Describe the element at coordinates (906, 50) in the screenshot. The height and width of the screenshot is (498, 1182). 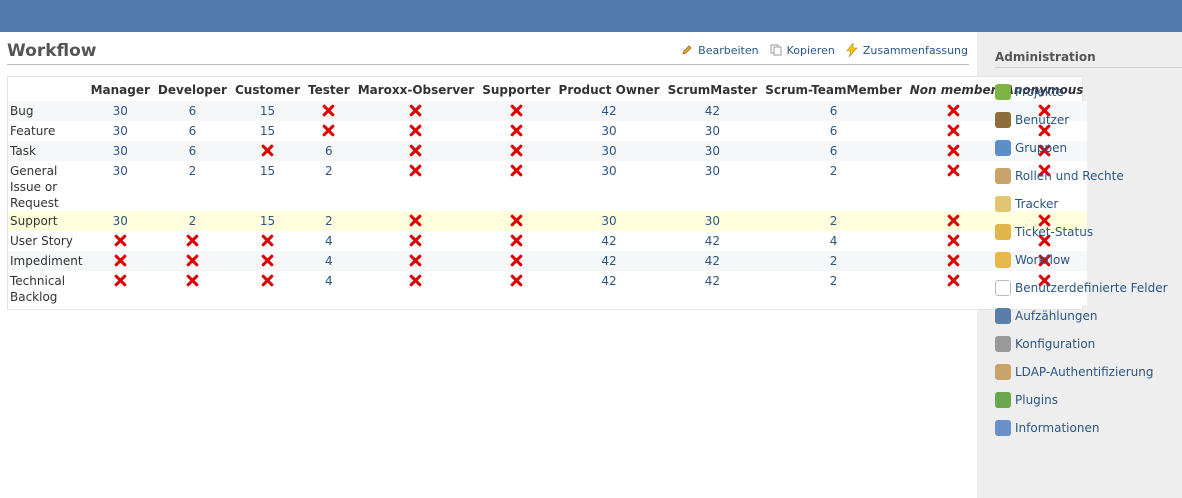
I see `summary-link: Zusammenfassung` at that location.